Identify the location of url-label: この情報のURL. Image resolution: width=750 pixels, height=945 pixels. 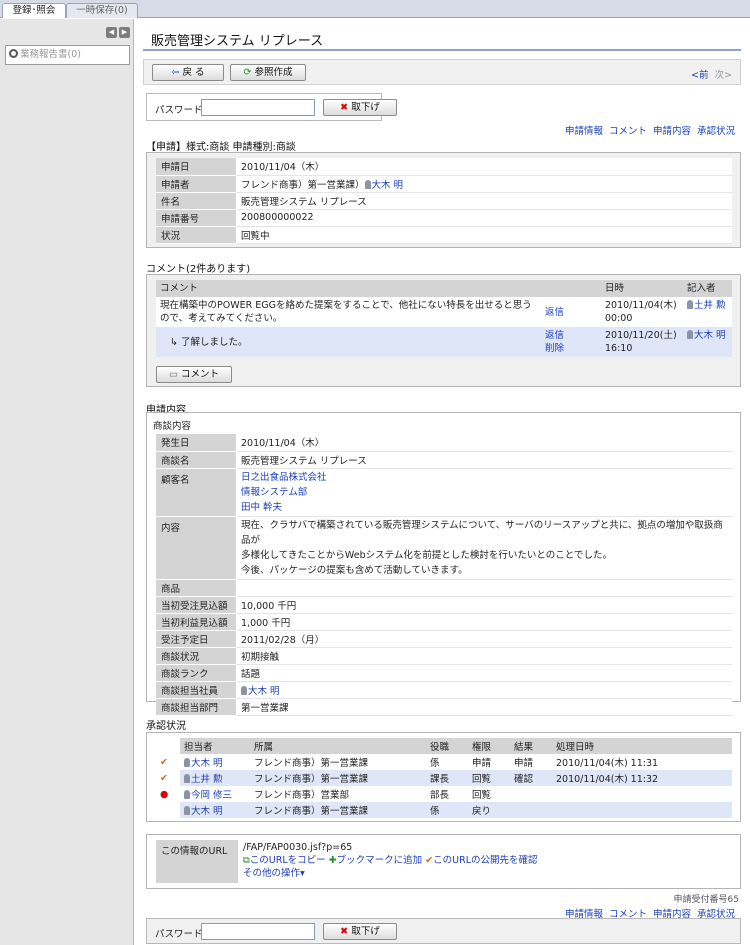
(197, 861).